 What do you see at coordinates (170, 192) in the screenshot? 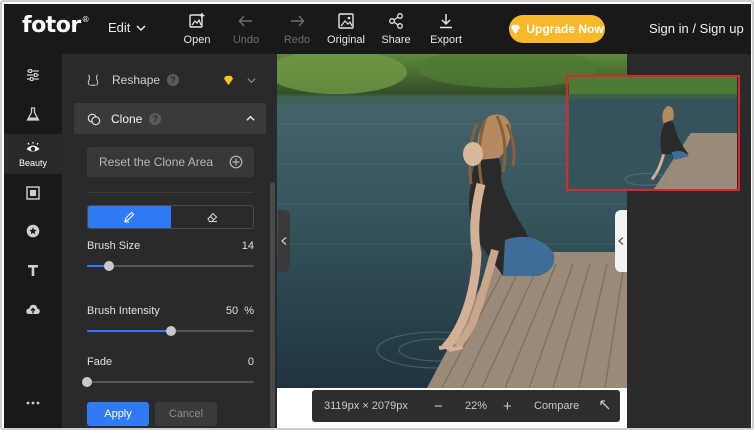
I see `panel-divider` at bounding box center [170, 192].